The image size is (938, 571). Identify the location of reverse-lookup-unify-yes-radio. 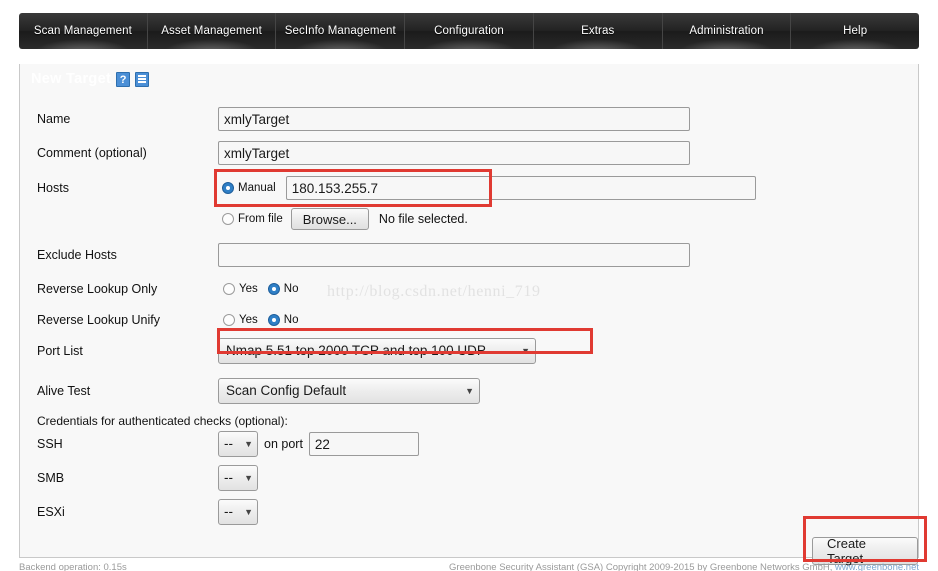
(229, 320).